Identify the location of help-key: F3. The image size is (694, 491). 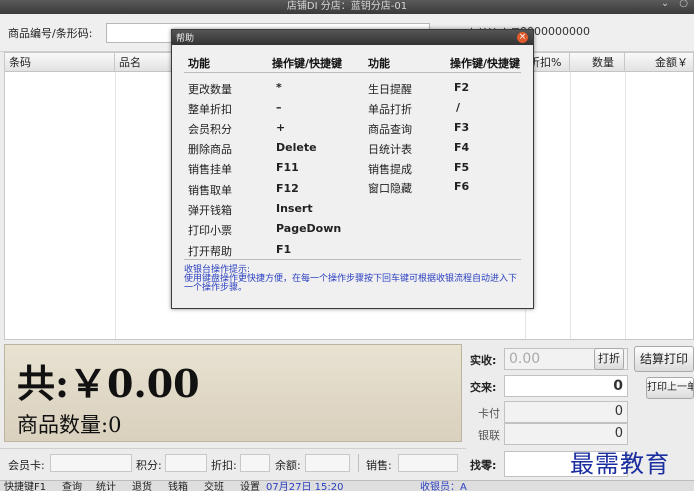
(462, 127).